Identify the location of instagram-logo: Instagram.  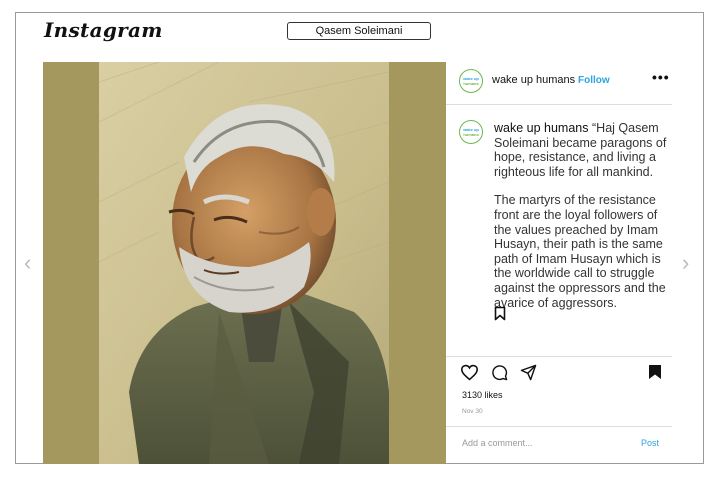
(103, 30).